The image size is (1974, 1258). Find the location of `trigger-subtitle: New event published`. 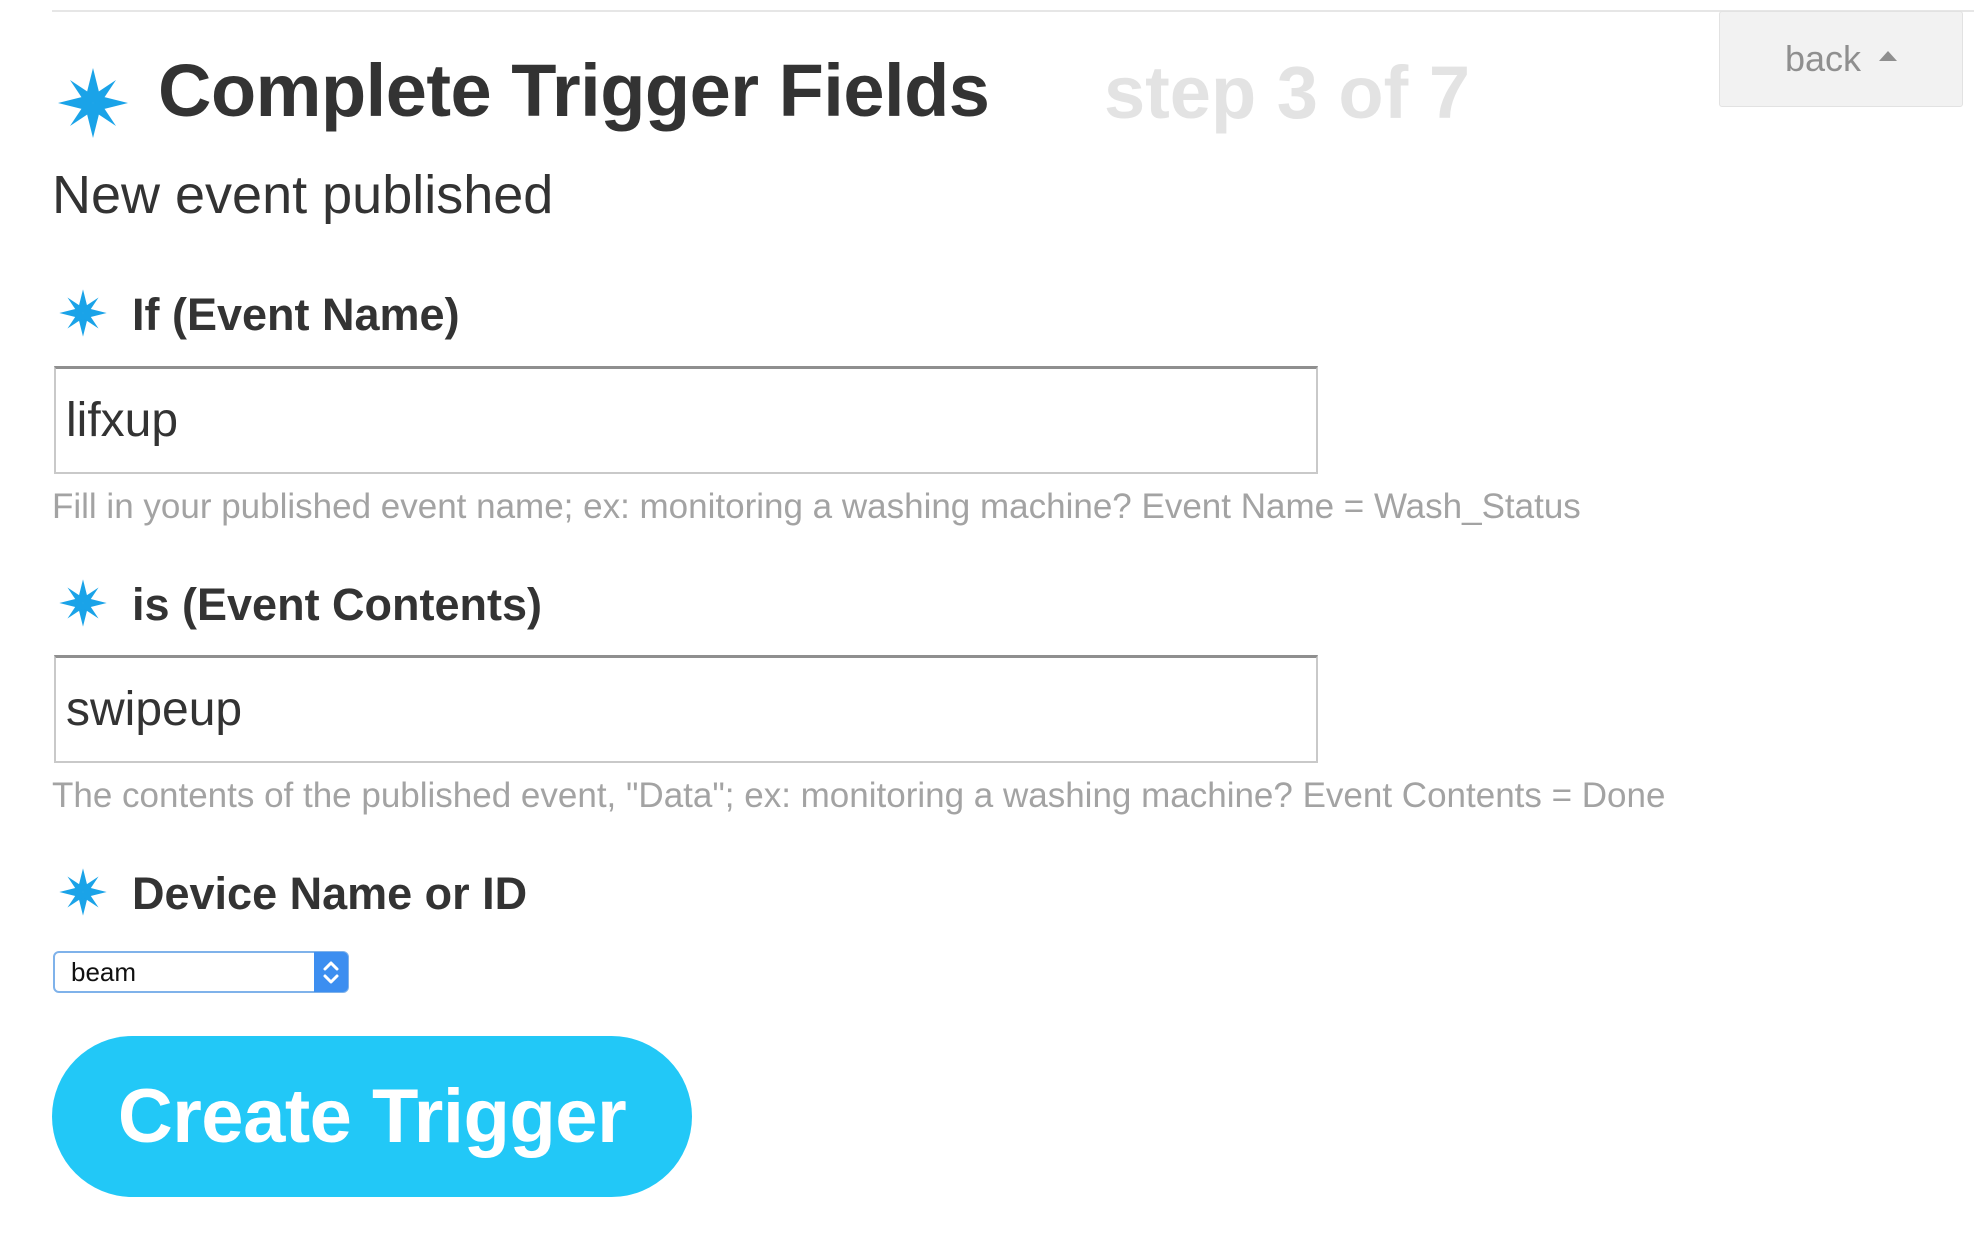

trigger-subtitle: New event published is located at coordinates (303, 195).